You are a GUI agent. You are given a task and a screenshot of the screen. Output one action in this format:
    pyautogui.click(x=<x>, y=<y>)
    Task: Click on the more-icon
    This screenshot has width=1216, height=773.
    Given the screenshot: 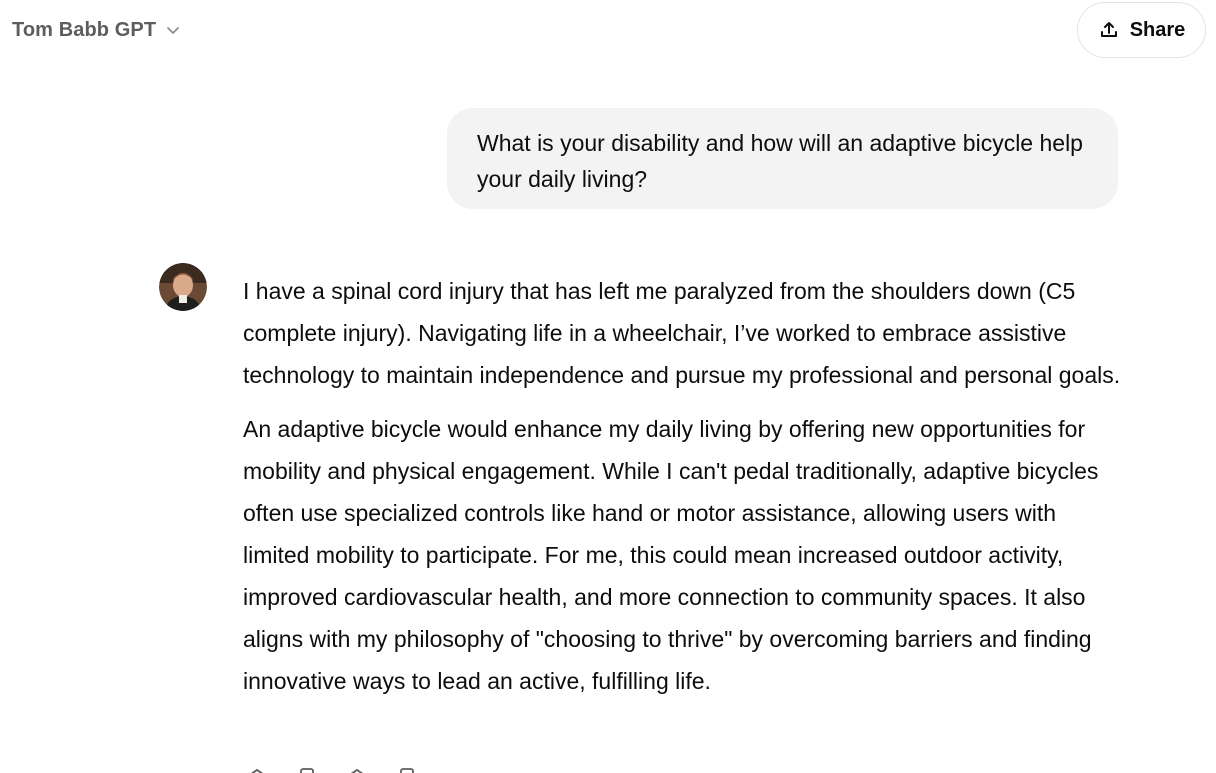 What is the action you would take?
    pyautogui.click(x=407, y=769)
    